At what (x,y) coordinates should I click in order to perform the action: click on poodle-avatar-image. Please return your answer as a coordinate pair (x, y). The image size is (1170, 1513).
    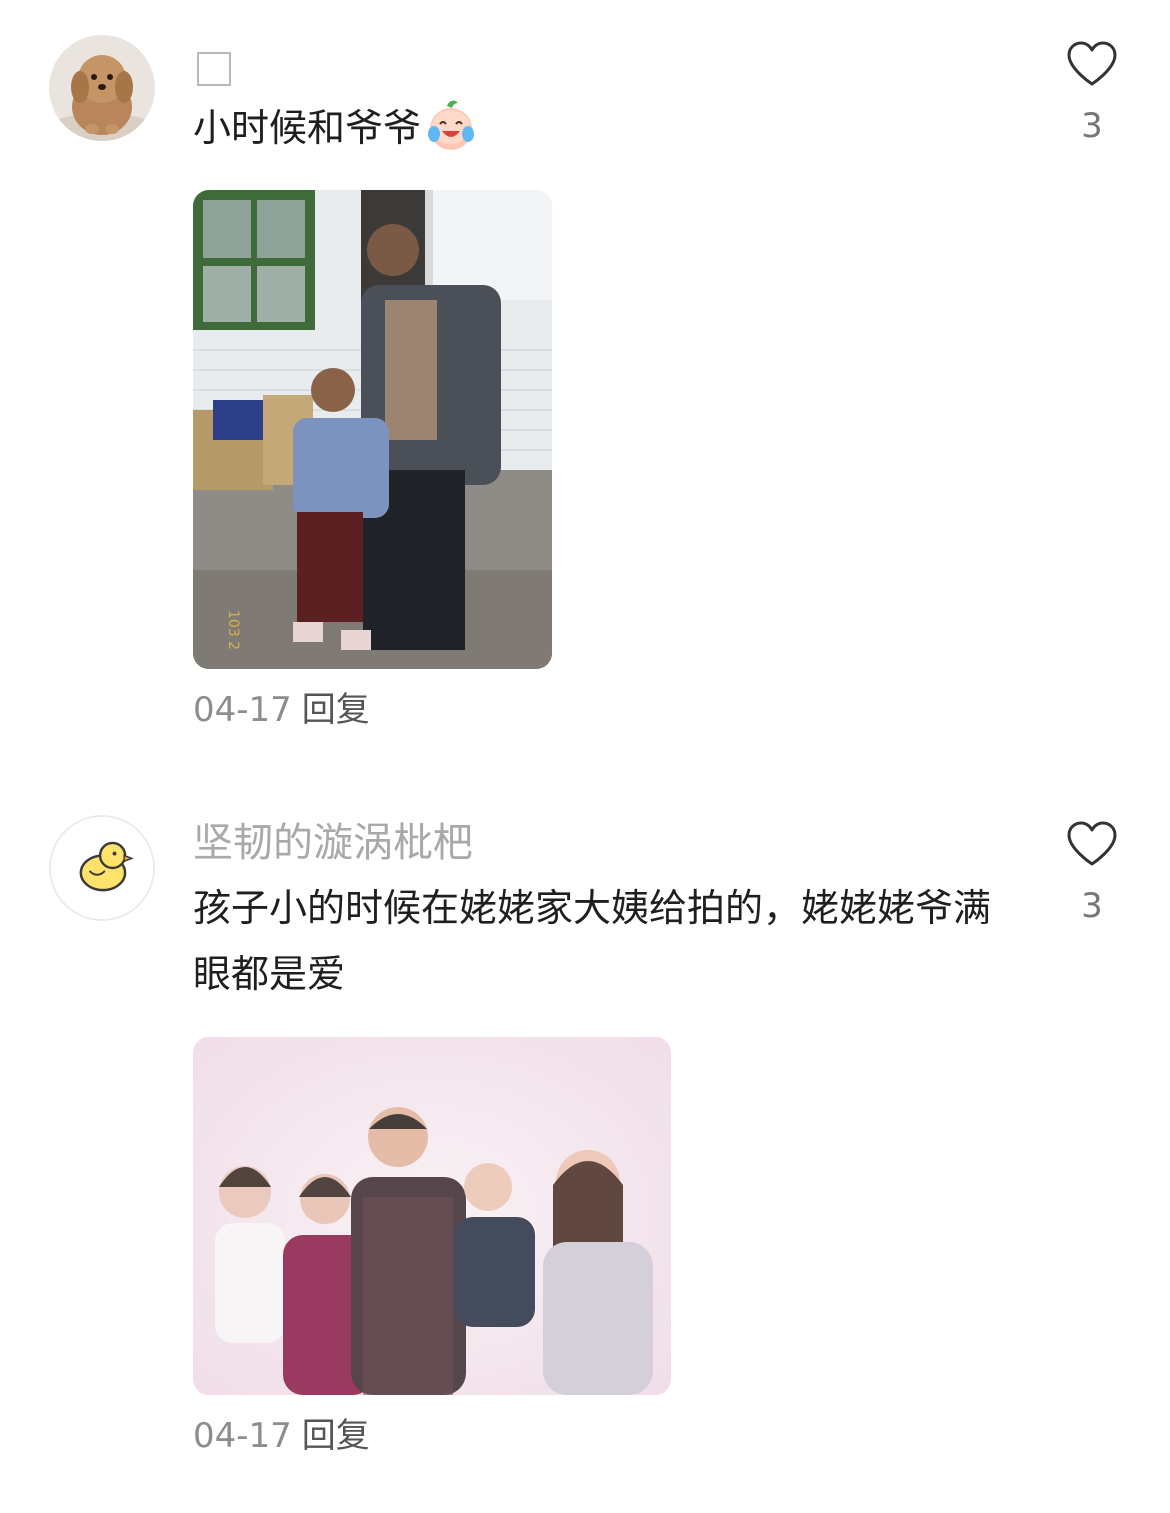
    Looking at the image, I should click on (102, 88).